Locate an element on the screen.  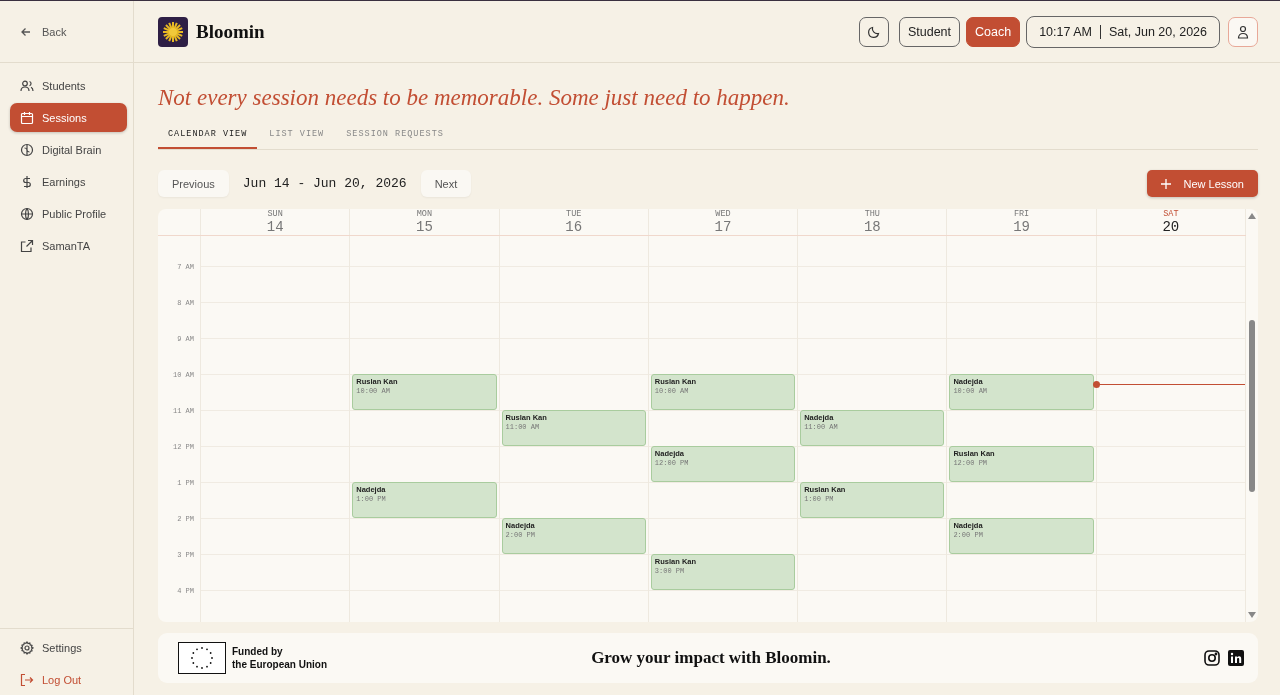
settings-link: Settings is located at coordinates (68, 647).